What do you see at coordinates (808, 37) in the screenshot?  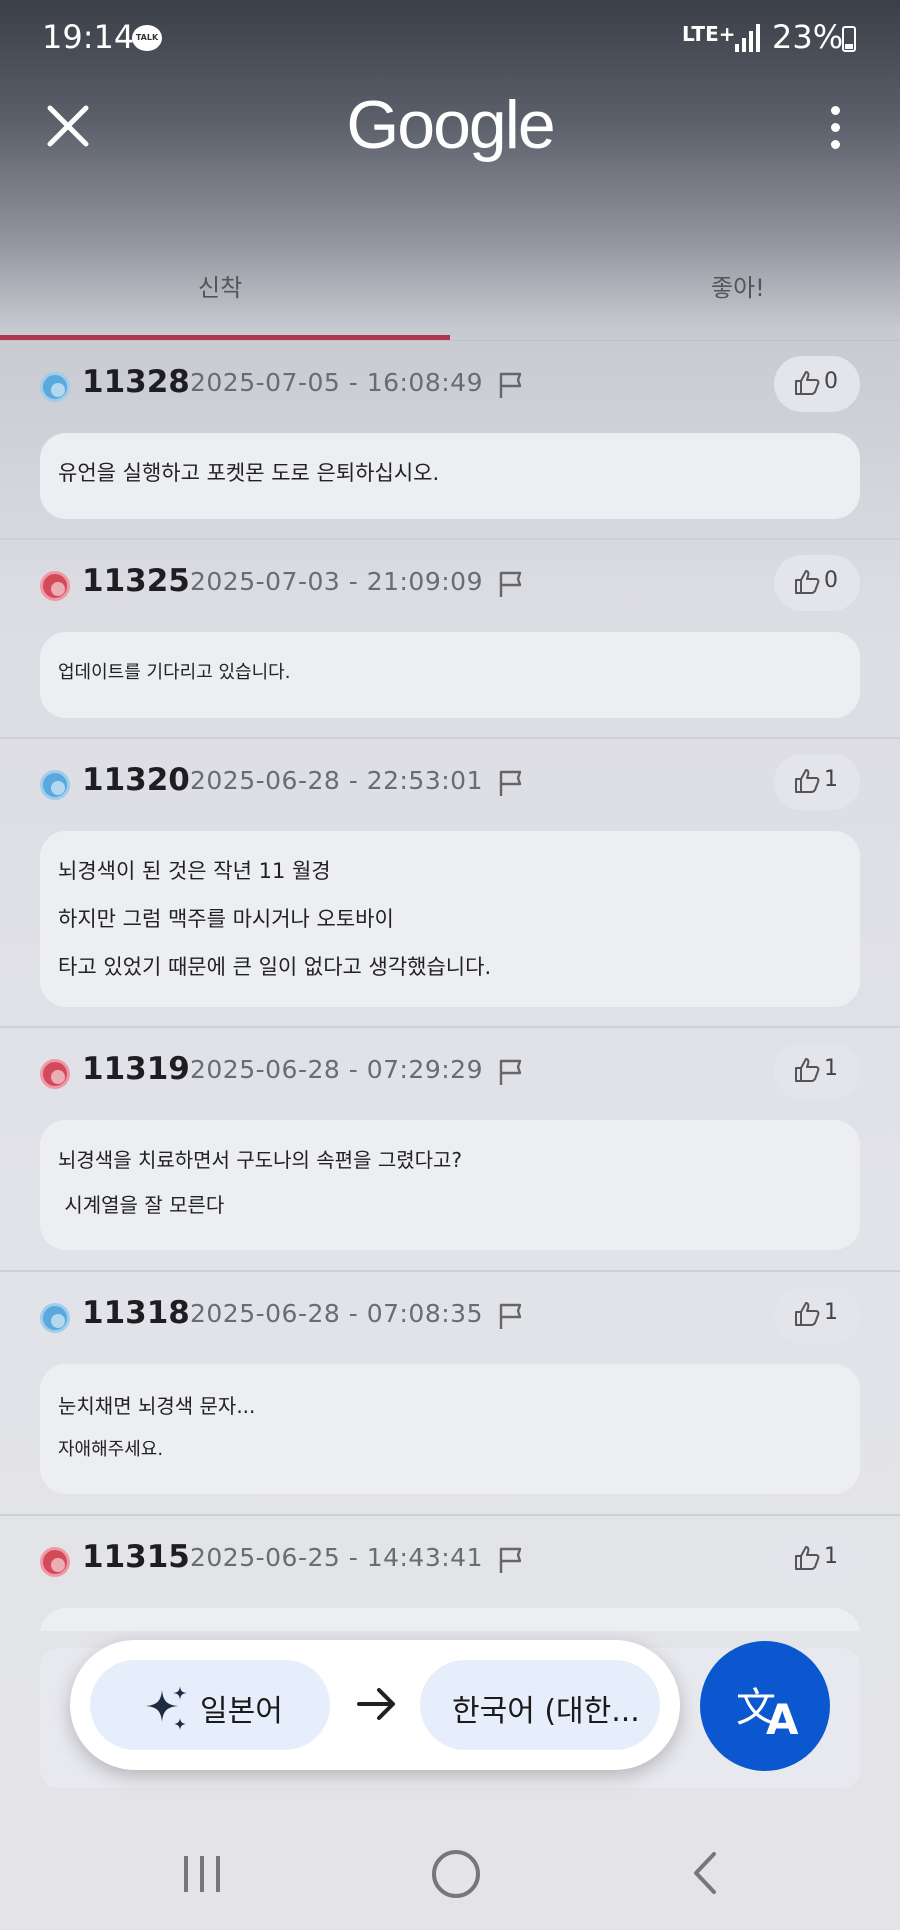 I see `battery-percent: 23%` at bounding box center [808, 37].